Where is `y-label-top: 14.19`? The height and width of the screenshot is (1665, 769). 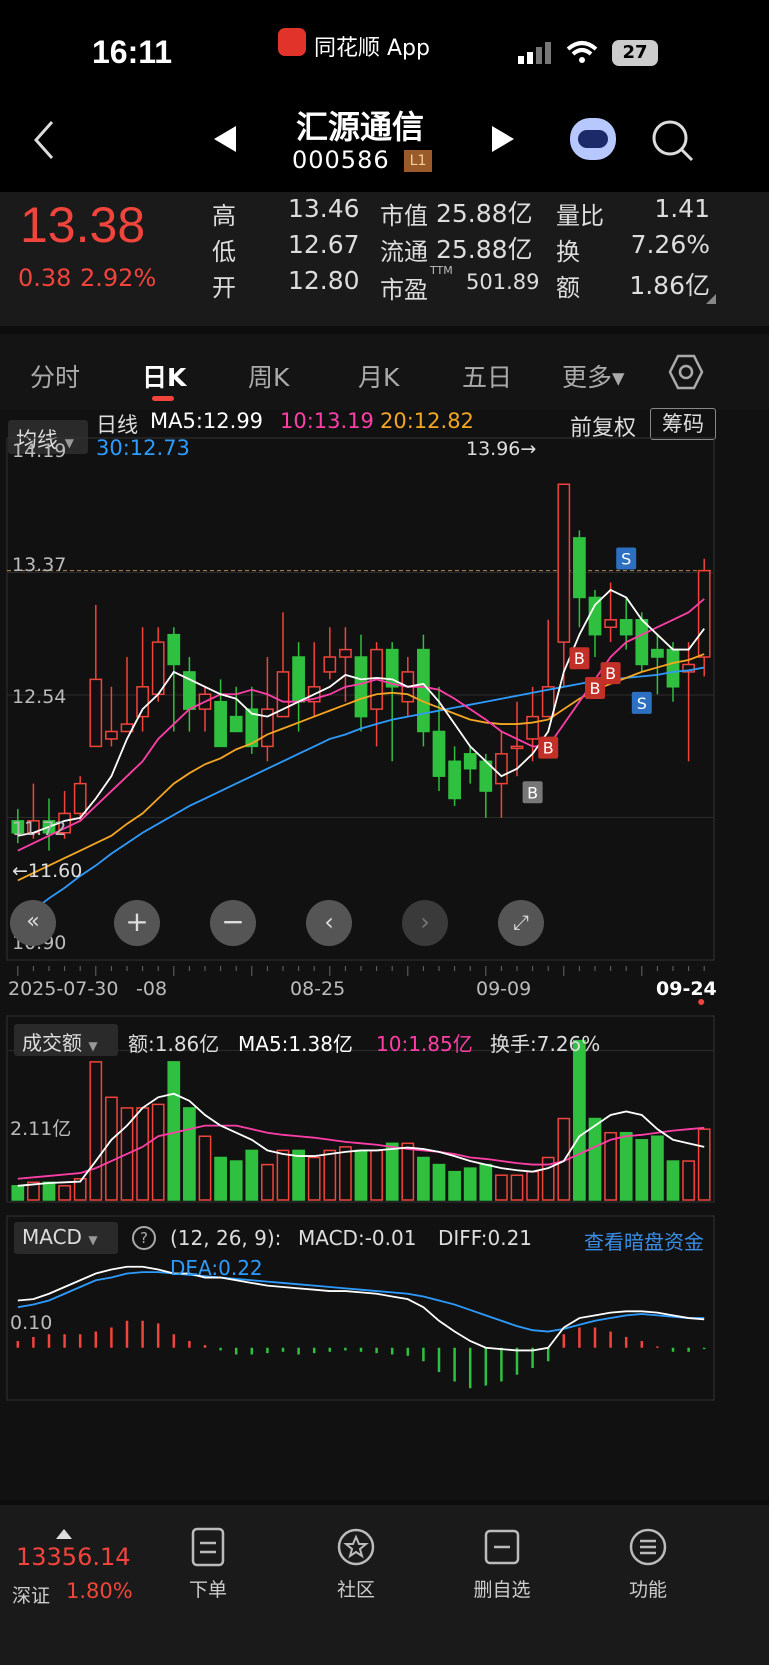
y-label-top: 14.19 is located at coordinates (39, 451).